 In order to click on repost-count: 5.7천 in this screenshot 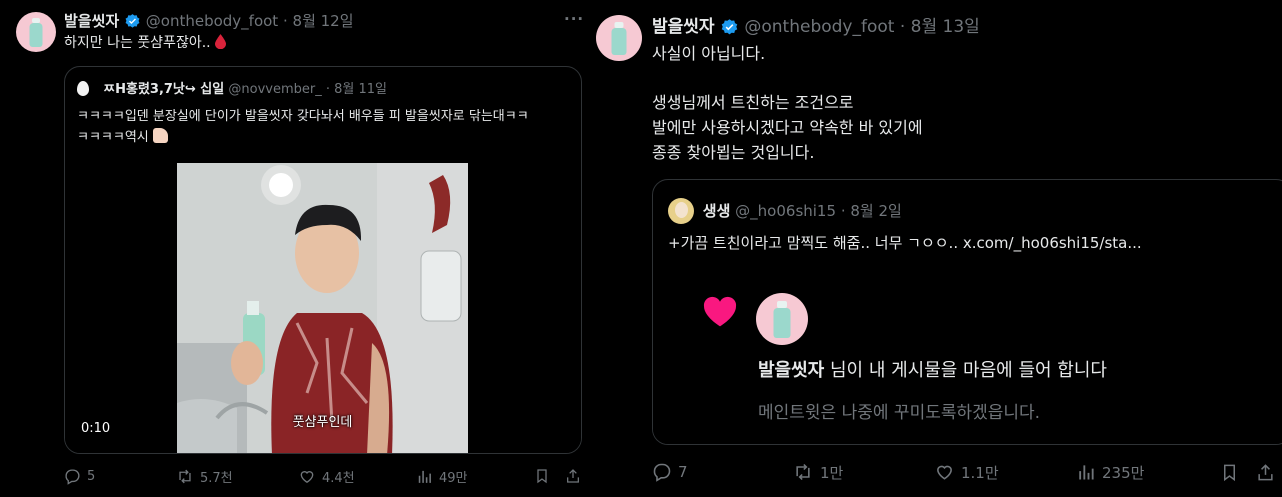, I will do `click(216, 478)`.